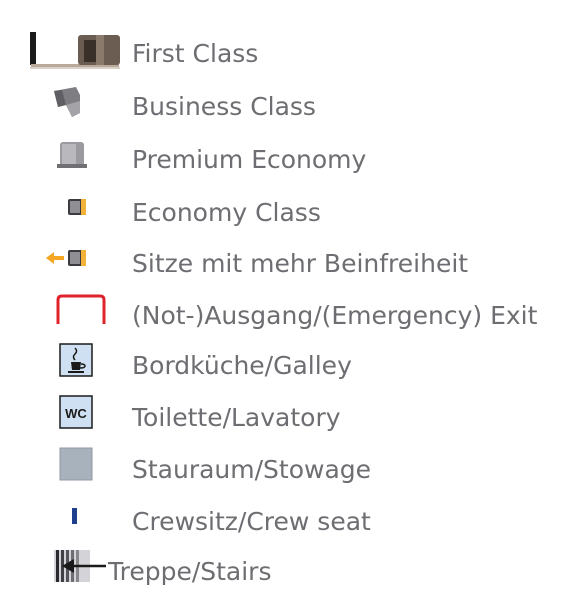  I want to click on legend-row-stowage: Stauraum/Stowage, so click(287, 471).